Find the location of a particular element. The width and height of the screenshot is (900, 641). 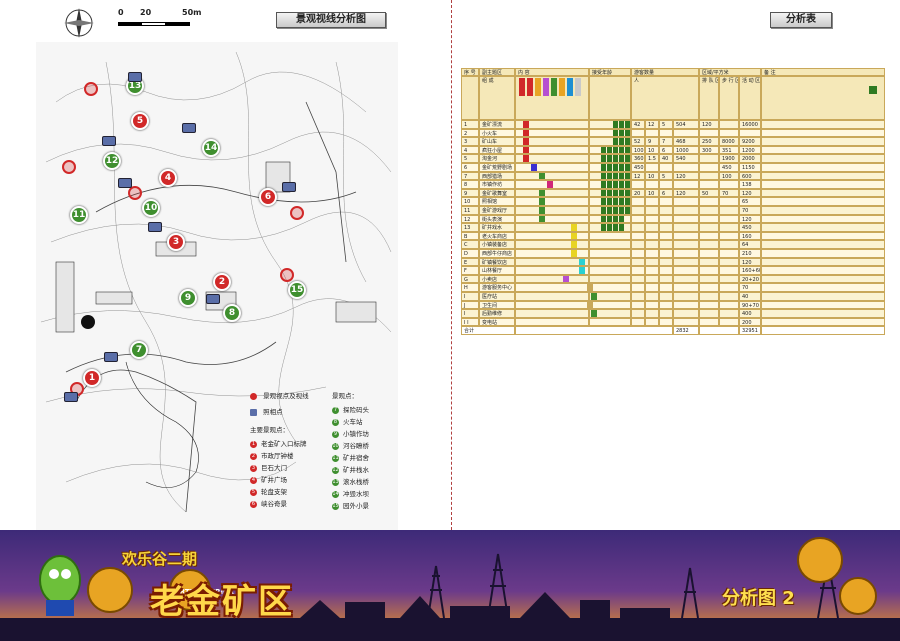

table-header: 组 成 is located at coordinates (497, 98).